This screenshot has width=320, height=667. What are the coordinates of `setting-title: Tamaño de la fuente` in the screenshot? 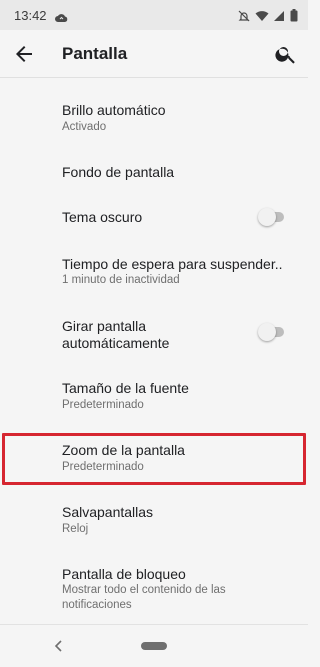 It's located at (125, 388).